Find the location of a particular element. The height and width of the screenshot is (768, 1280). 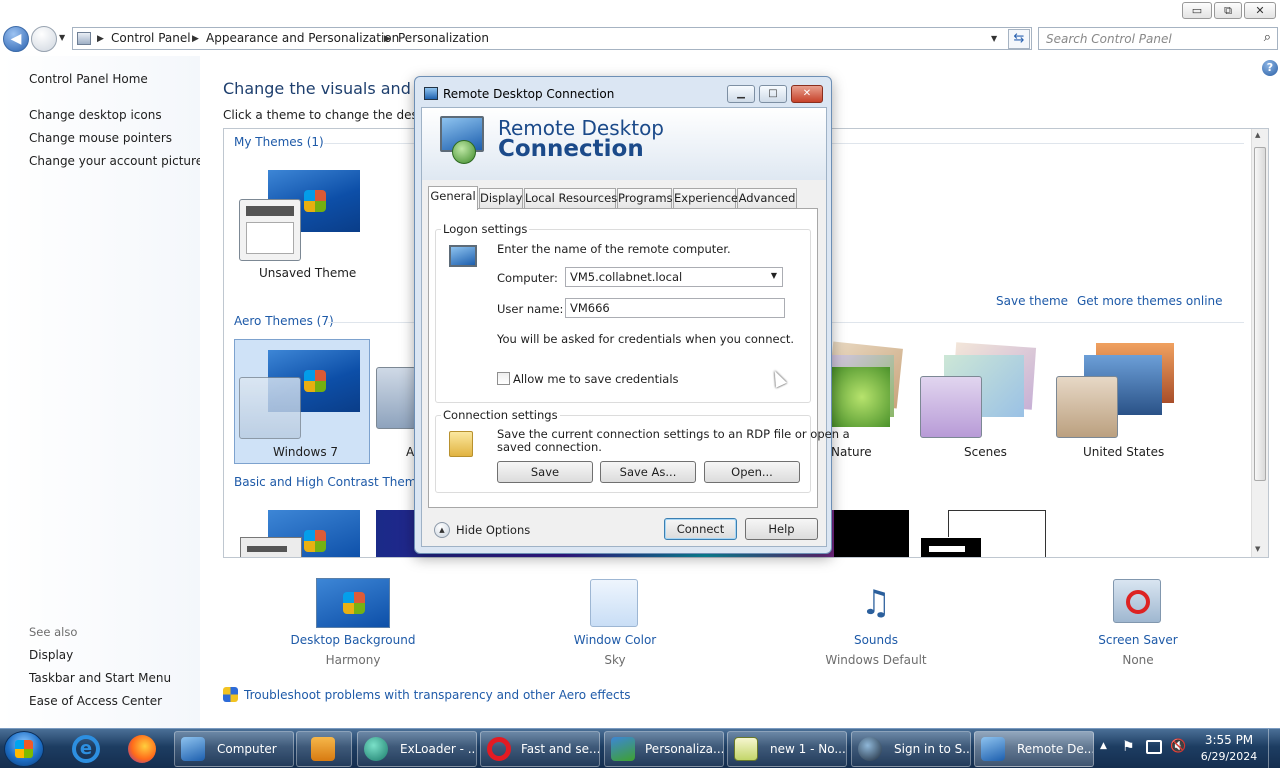

allow-save-credentials-checkbox is located at coordinates (503, 378).